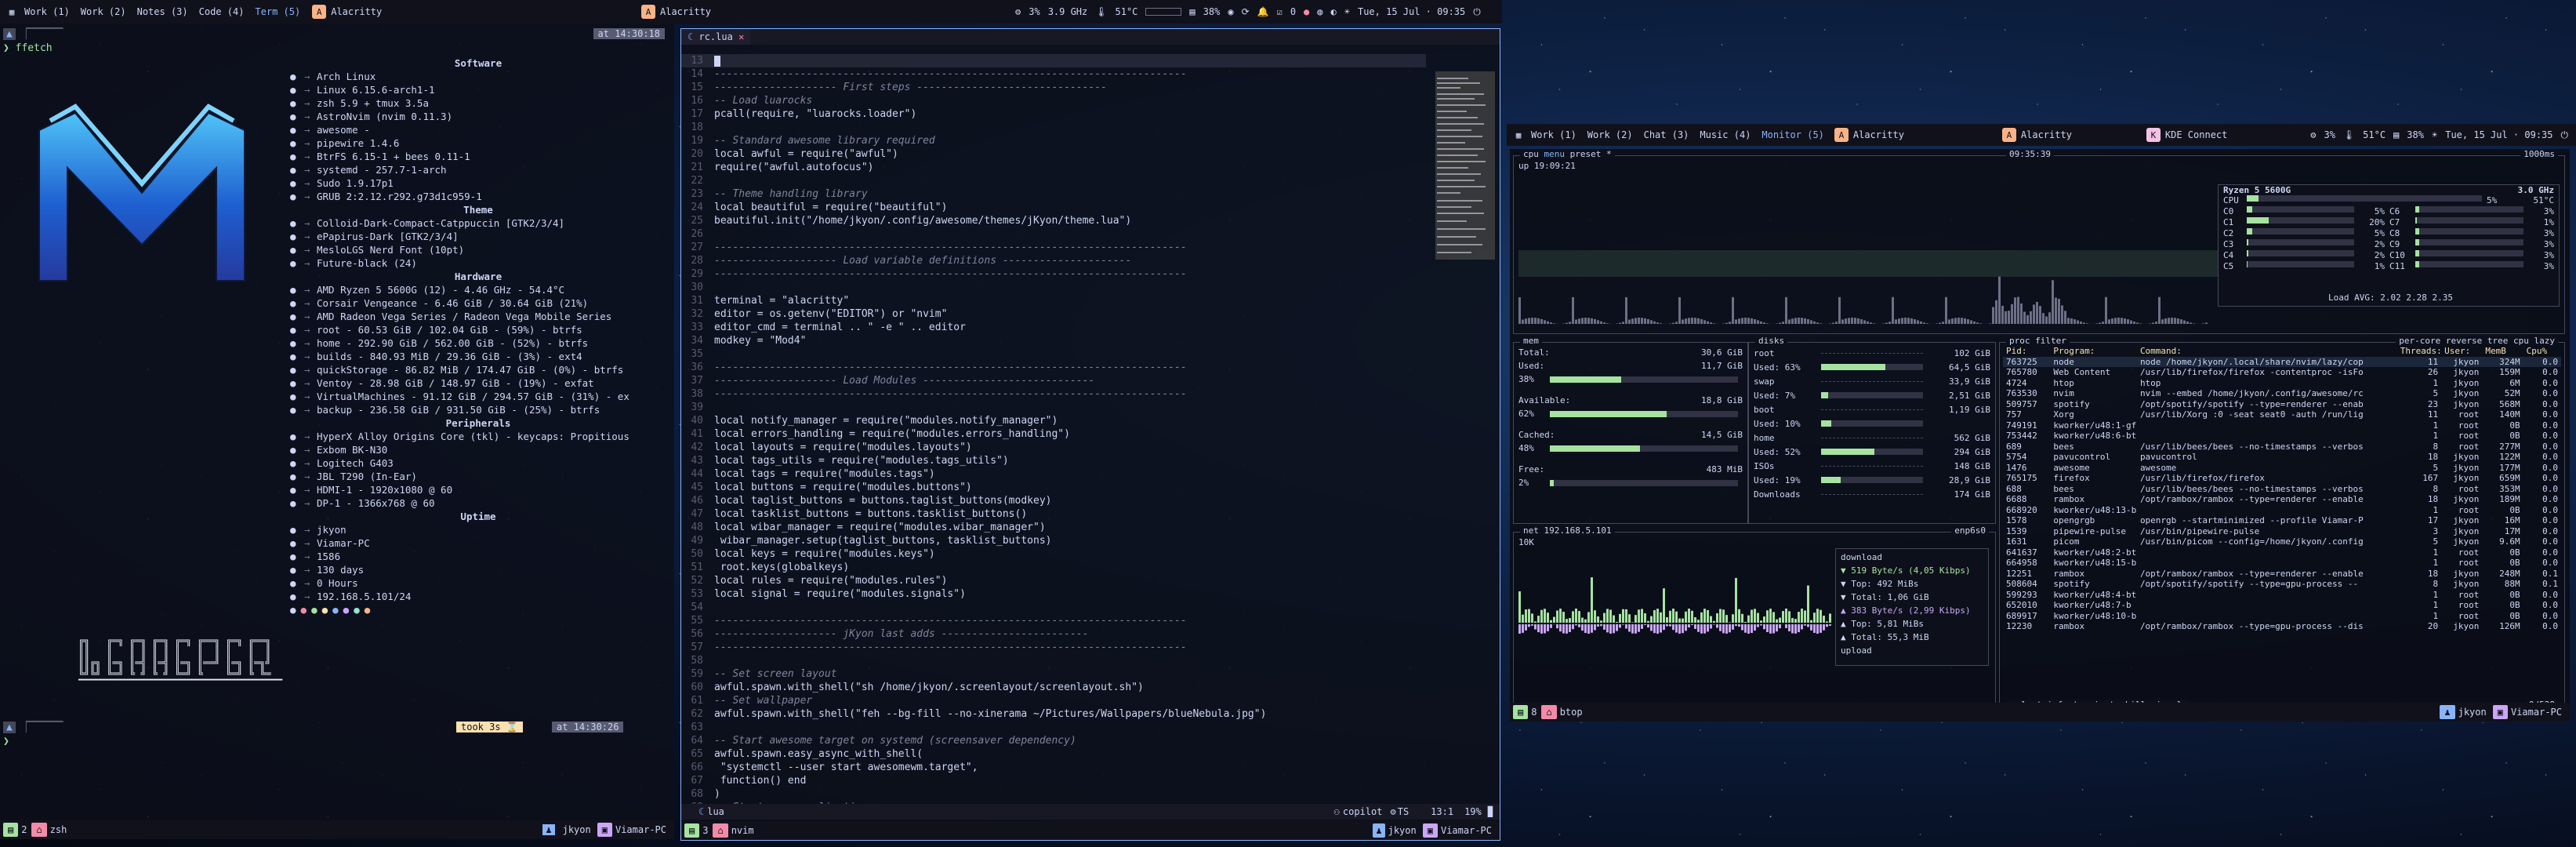 This screenshot has width=2576, height=847. I want to click on code-line: 67 function() end, so click(1053, 780).